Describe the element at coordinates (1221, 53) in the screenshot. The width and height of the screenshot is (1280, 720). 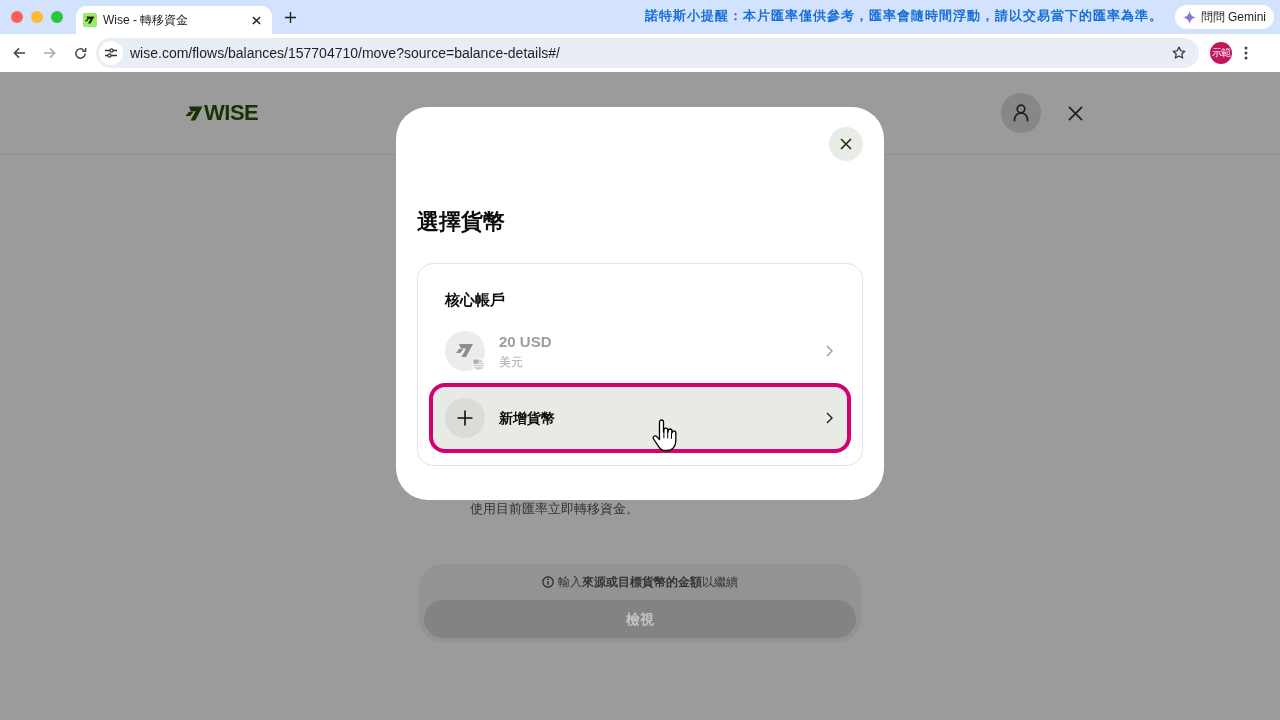
I see `profile-avatar: 示範` at that location.